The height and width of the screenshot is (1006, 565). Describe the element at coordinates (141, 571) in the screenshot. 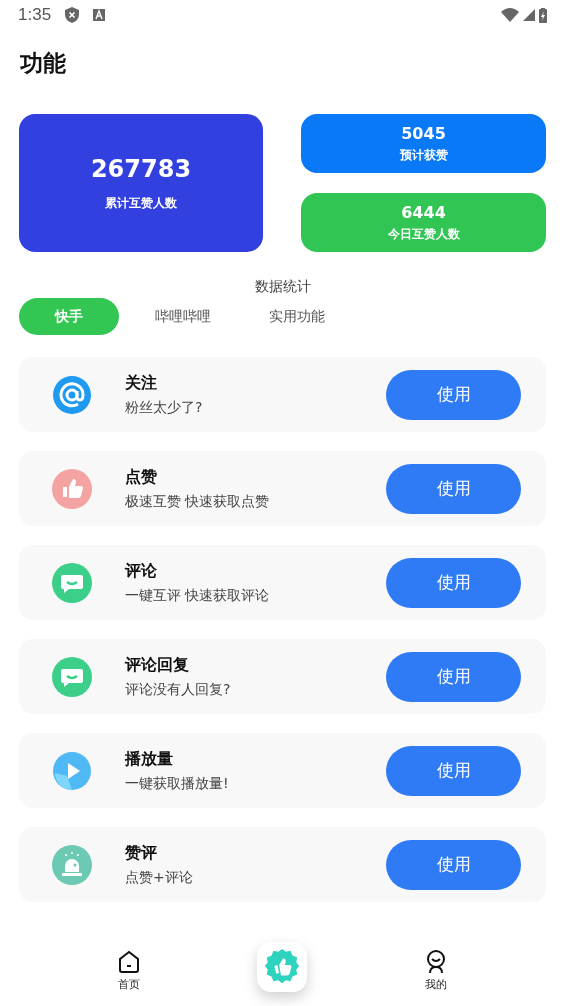

I see `feature-title: 评论` at that location.